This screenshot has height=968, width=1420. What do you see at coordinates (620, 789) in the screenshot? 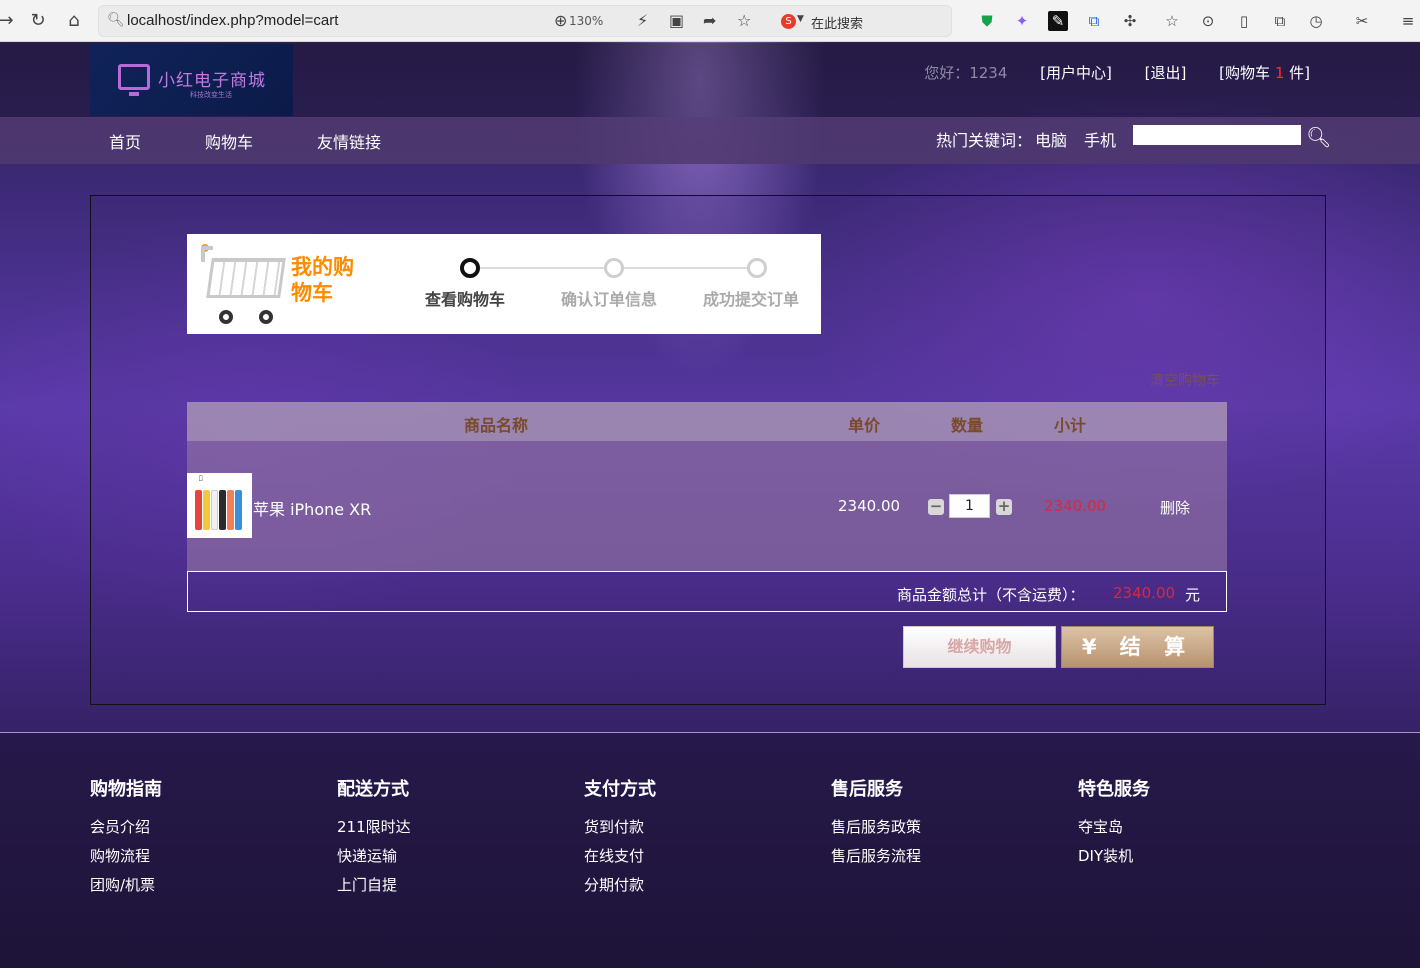
I see `footer-heading: 支付方式` at bounding box center [620, 789].